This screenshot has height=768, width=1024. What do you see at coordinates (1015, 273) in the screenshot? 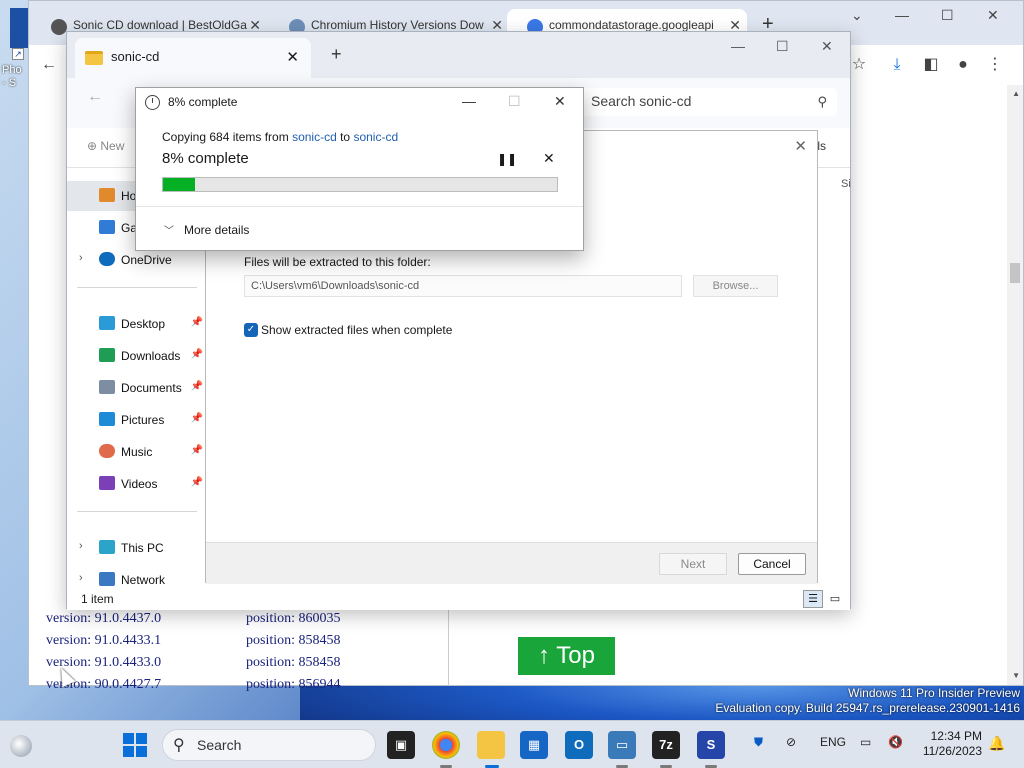
I see `scroll-thumb` at bounding box center [1015, 273].